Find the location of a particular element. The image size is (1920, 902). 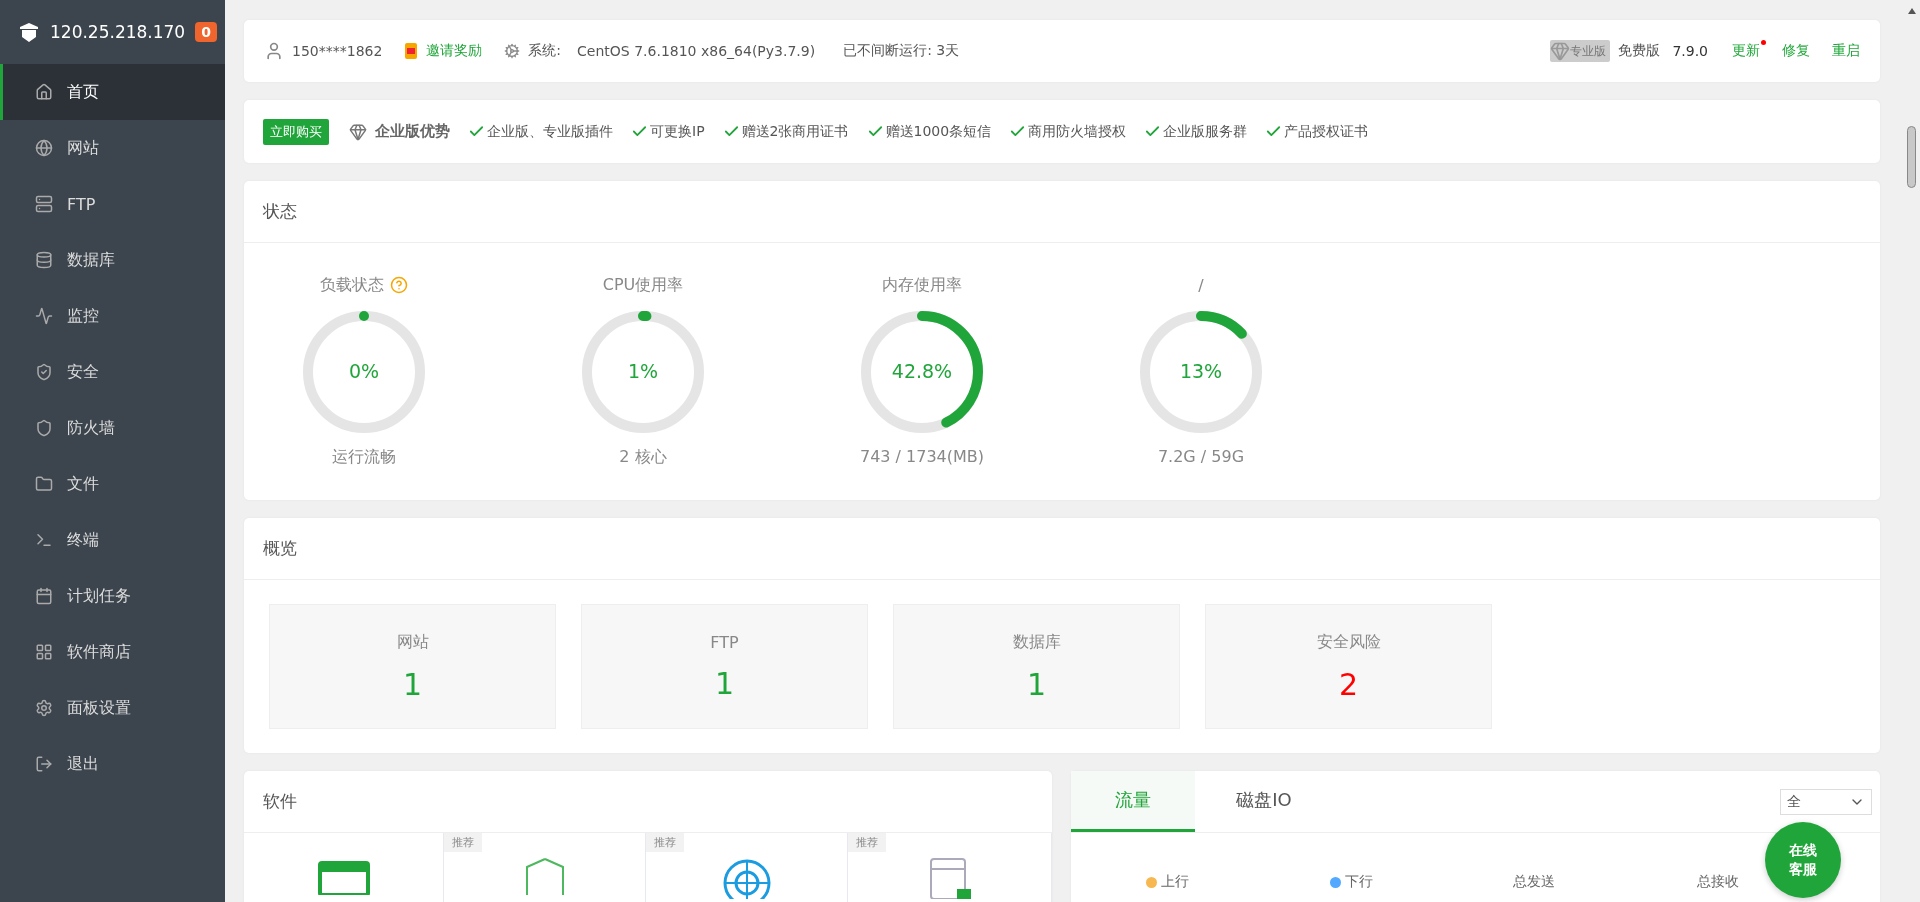

gear-icon is located at coordinates (512, 51).